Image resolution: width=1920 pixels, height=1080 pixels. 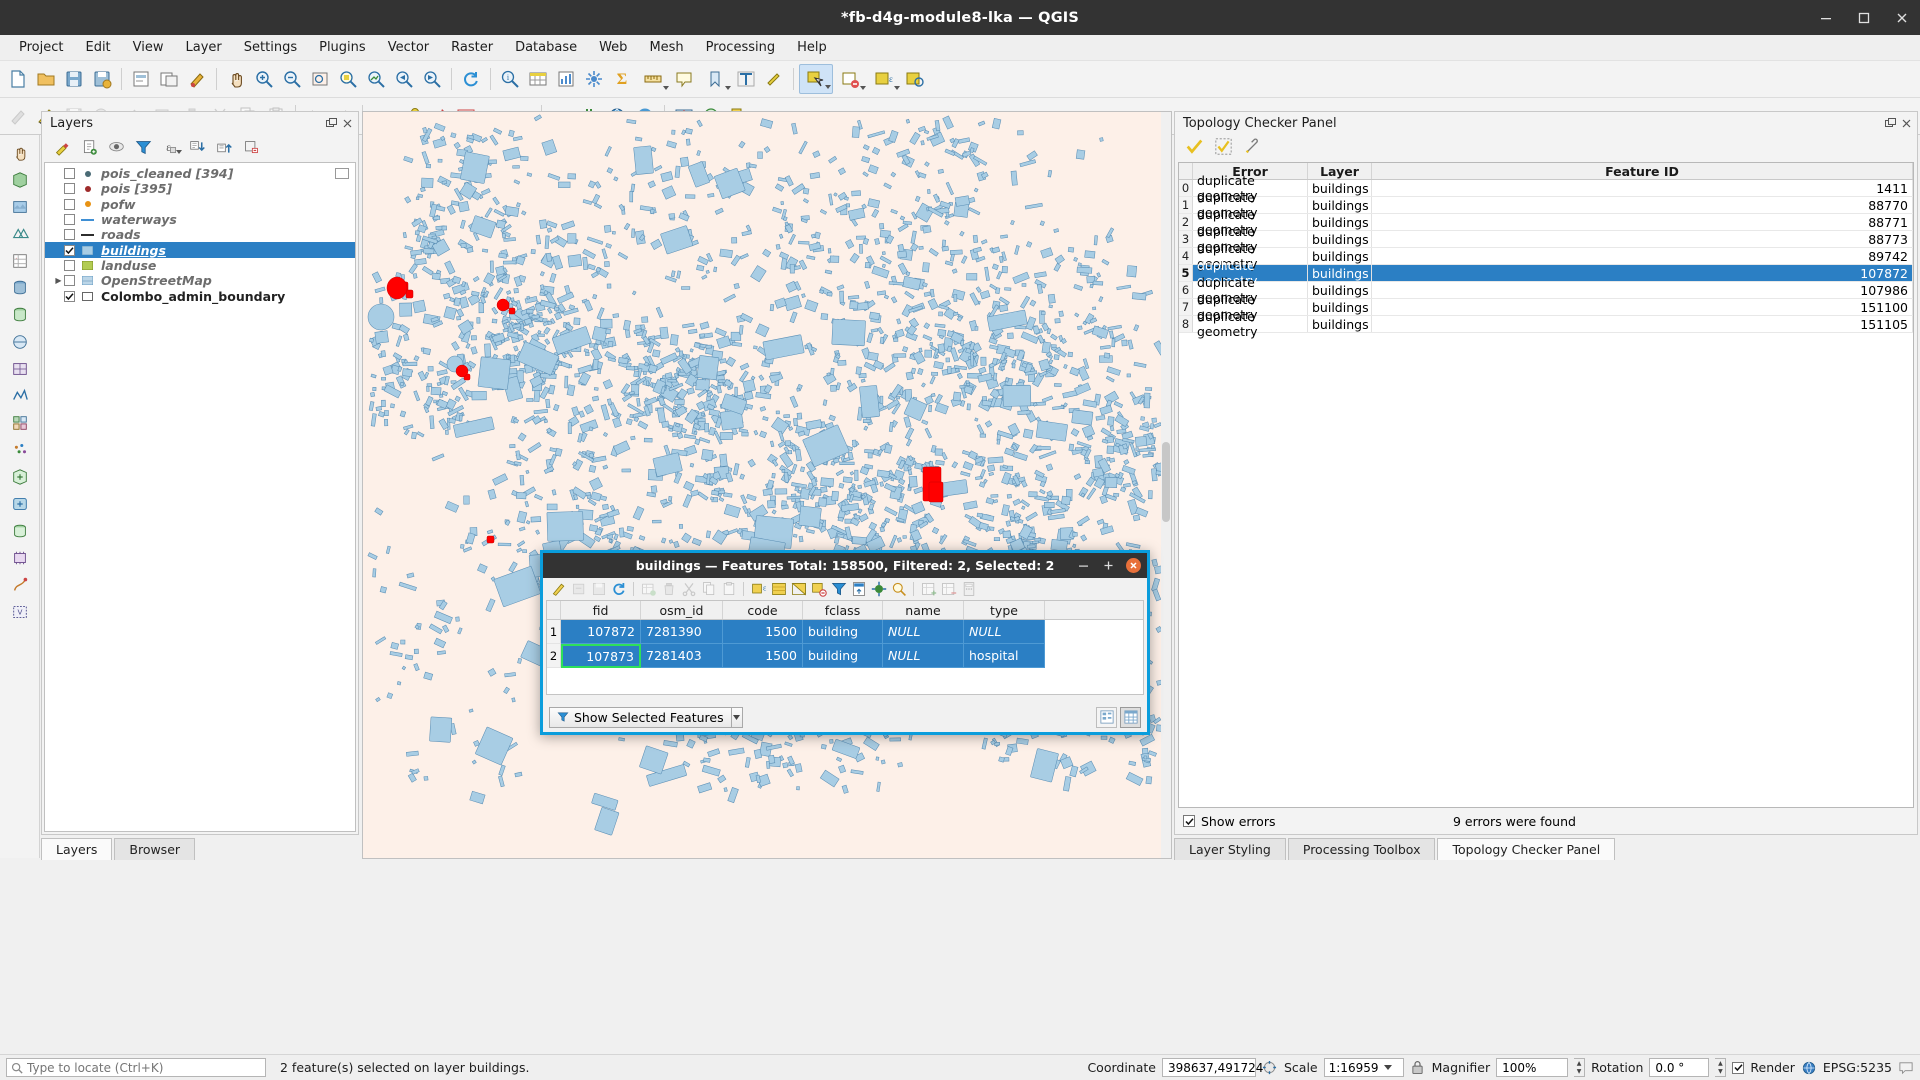 What do you see at coordinates (155, 849) in the screenshot?
I see `tab-browser: Browser` at bounding box center [155, 849].